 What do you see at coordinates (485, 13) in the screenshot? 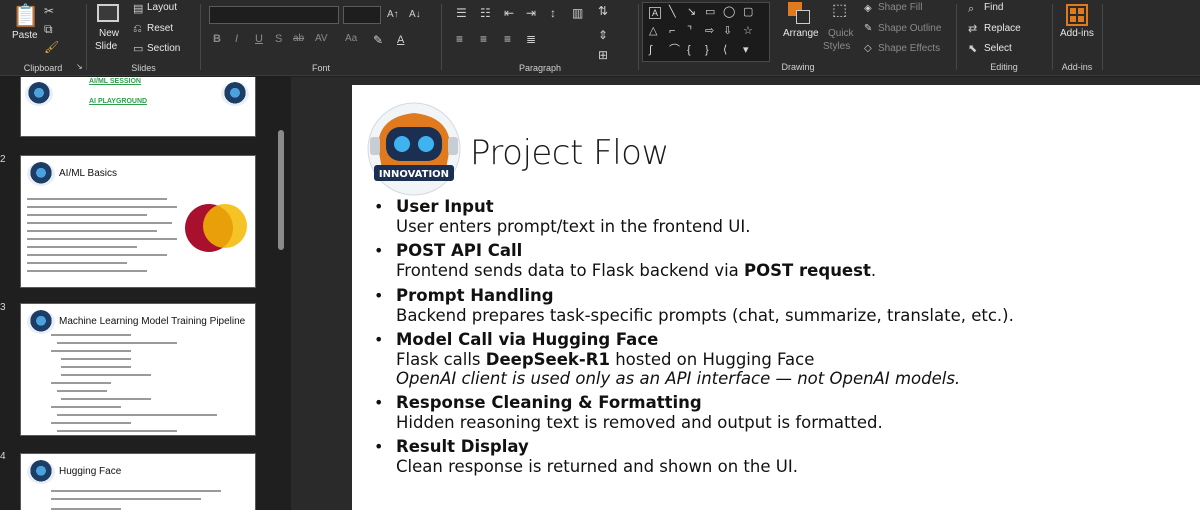
I see `numbering-icon: ☷` at bounding box center [485, 13].